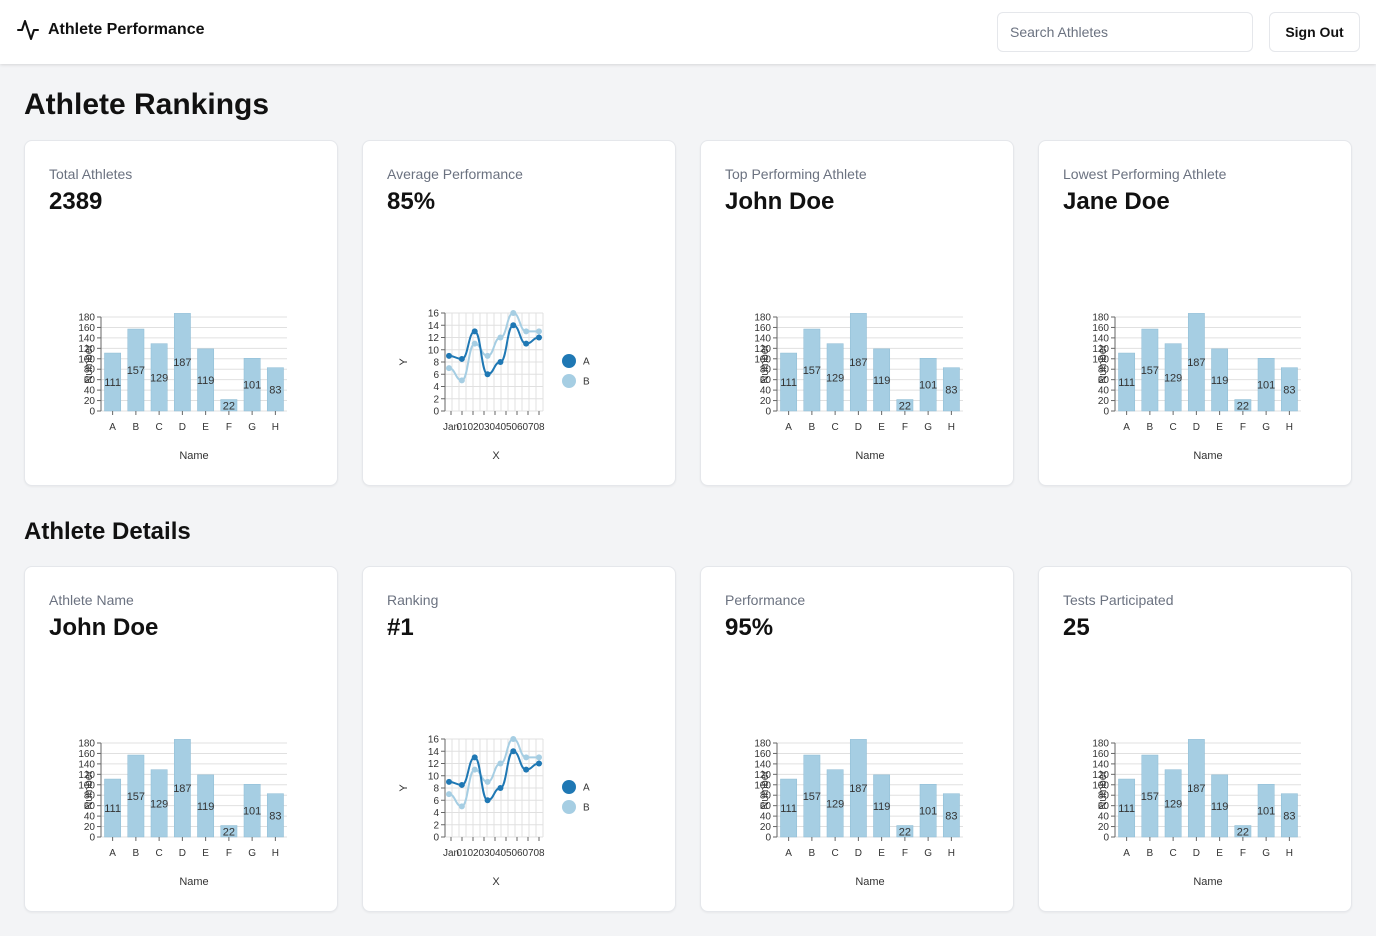 Image resolution: width=1376 pixels, height=936 pixels. Describe the element at coordinates (951, 390) in the screenshot. I see `bar-value-label: 83` at that location.